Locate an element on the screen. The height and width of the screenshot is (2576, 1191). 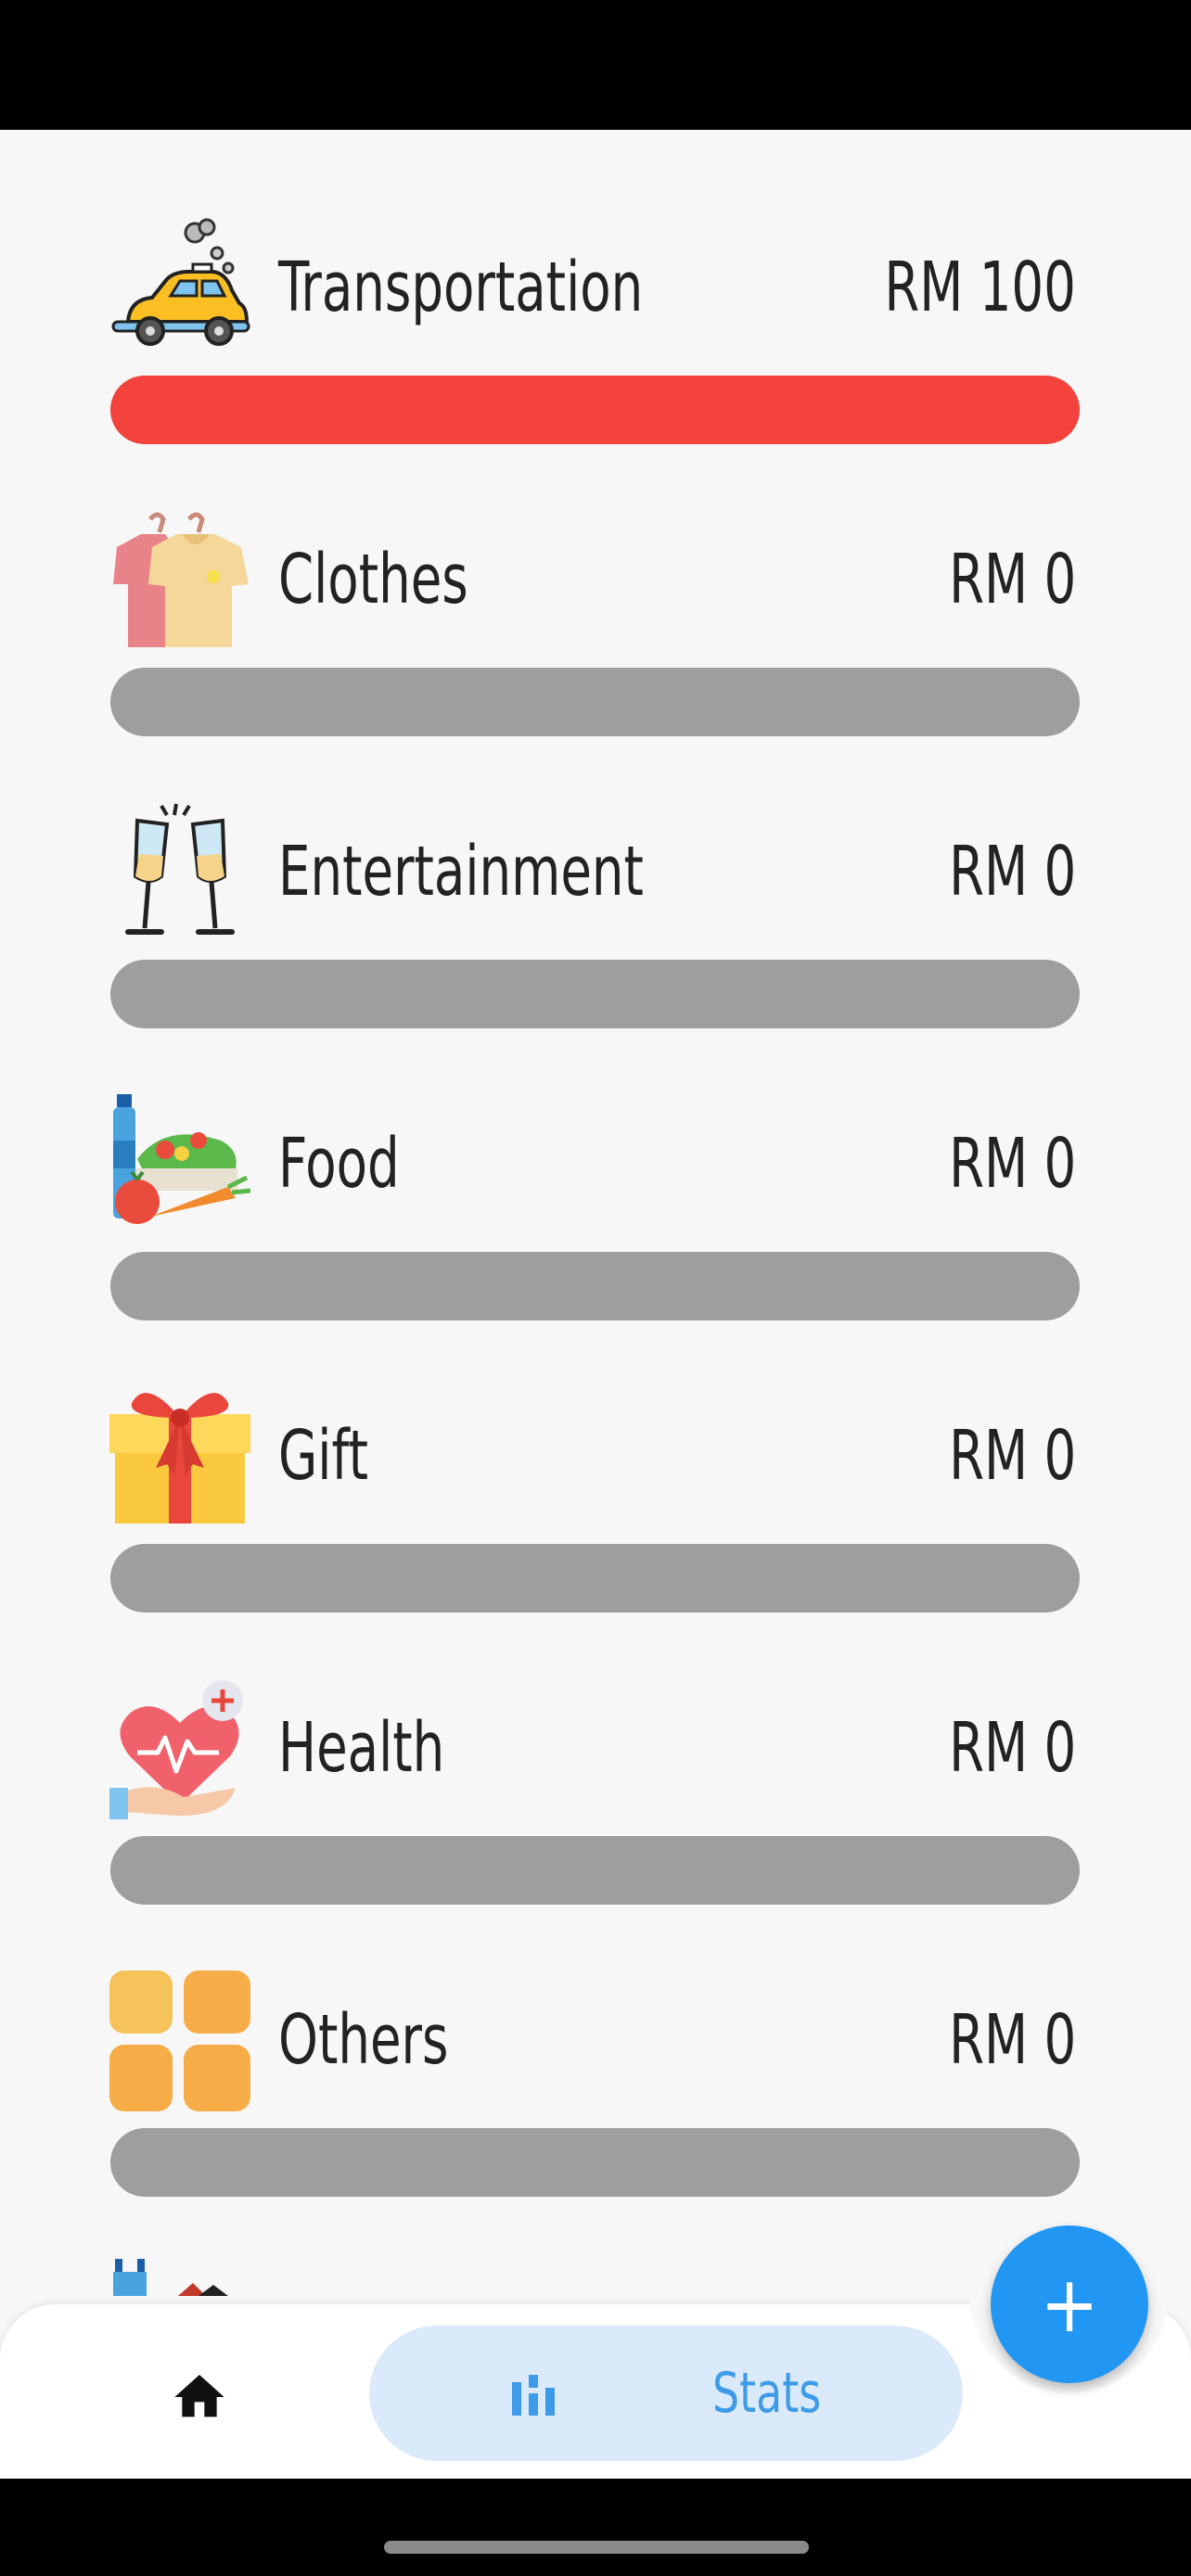
car-icon is located at coordinates (179, 288).